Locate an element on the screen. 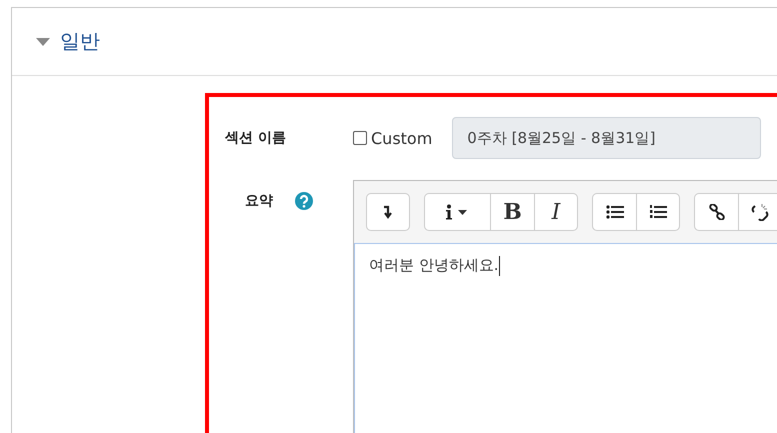 The image size is (777, 433). bullet-list-icon is located at coordinates (615, 212).